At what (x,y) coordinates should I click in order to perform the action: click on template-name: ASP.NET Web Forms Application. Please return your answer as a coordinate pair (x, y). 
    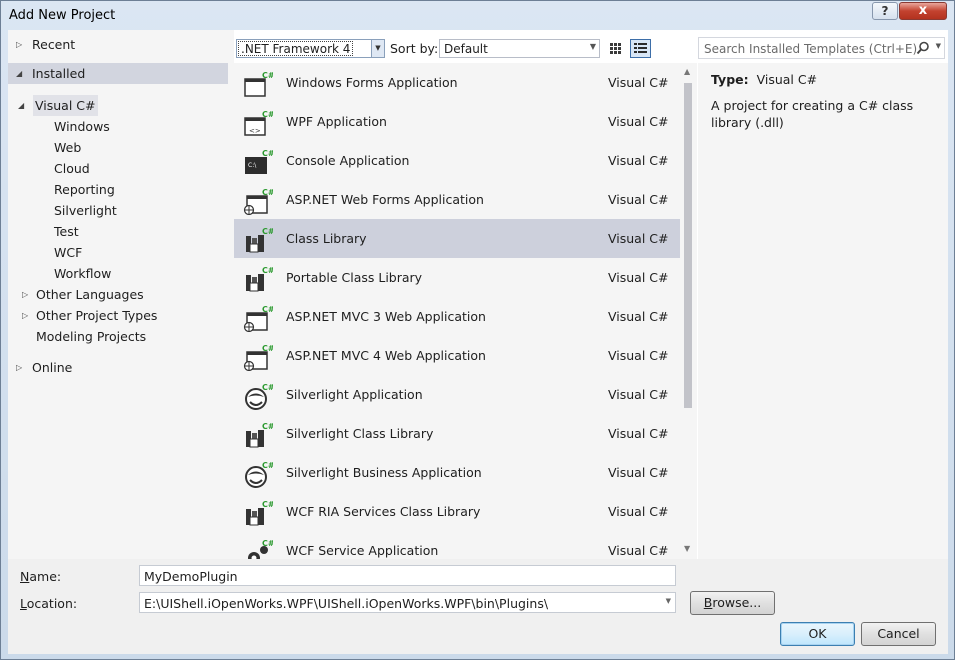
    Looking at the image, I should click on (385, 199).